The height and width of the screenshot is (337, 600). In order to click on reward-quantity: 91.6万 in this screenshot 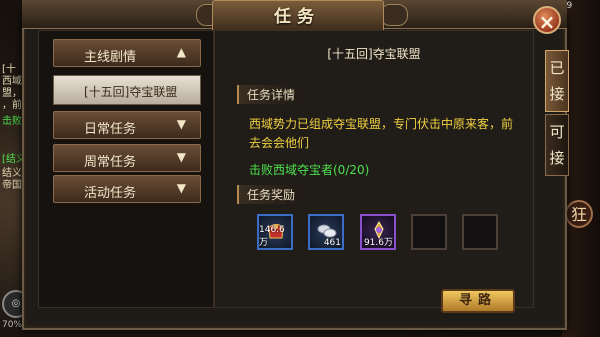, I will do `click(378, 243)`.